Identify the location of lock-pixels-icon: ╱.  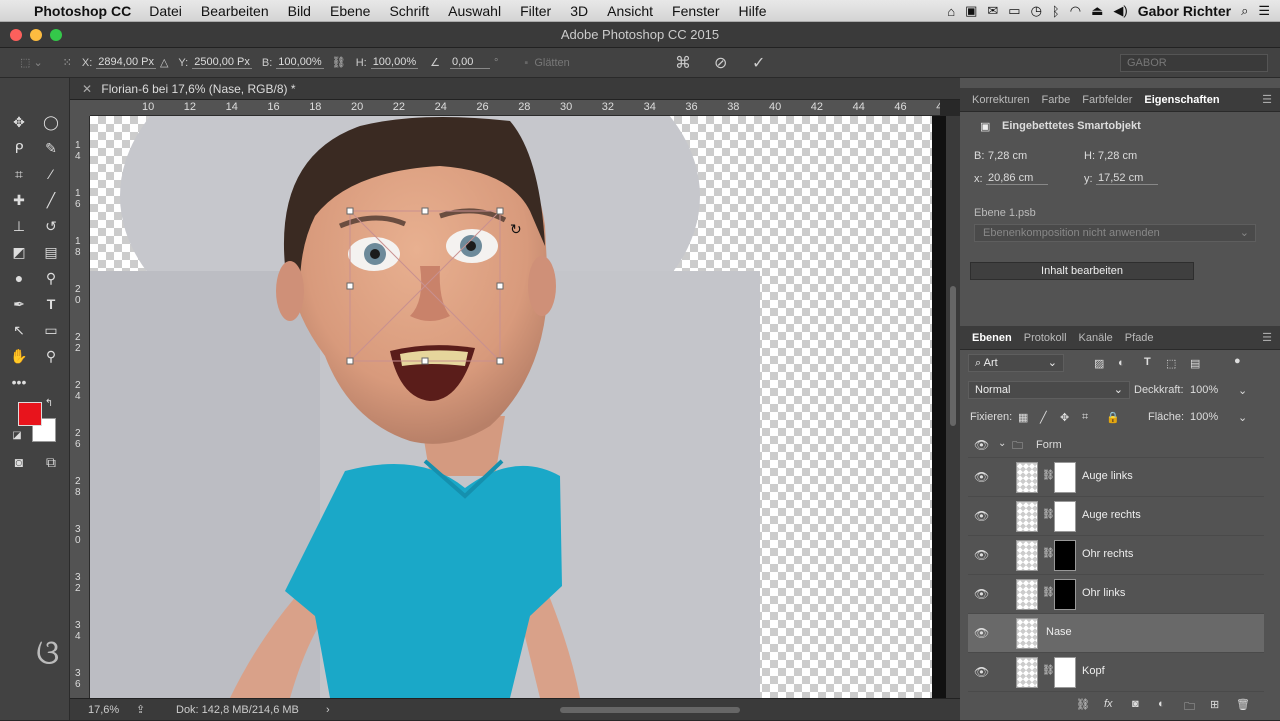
(1043, 417).